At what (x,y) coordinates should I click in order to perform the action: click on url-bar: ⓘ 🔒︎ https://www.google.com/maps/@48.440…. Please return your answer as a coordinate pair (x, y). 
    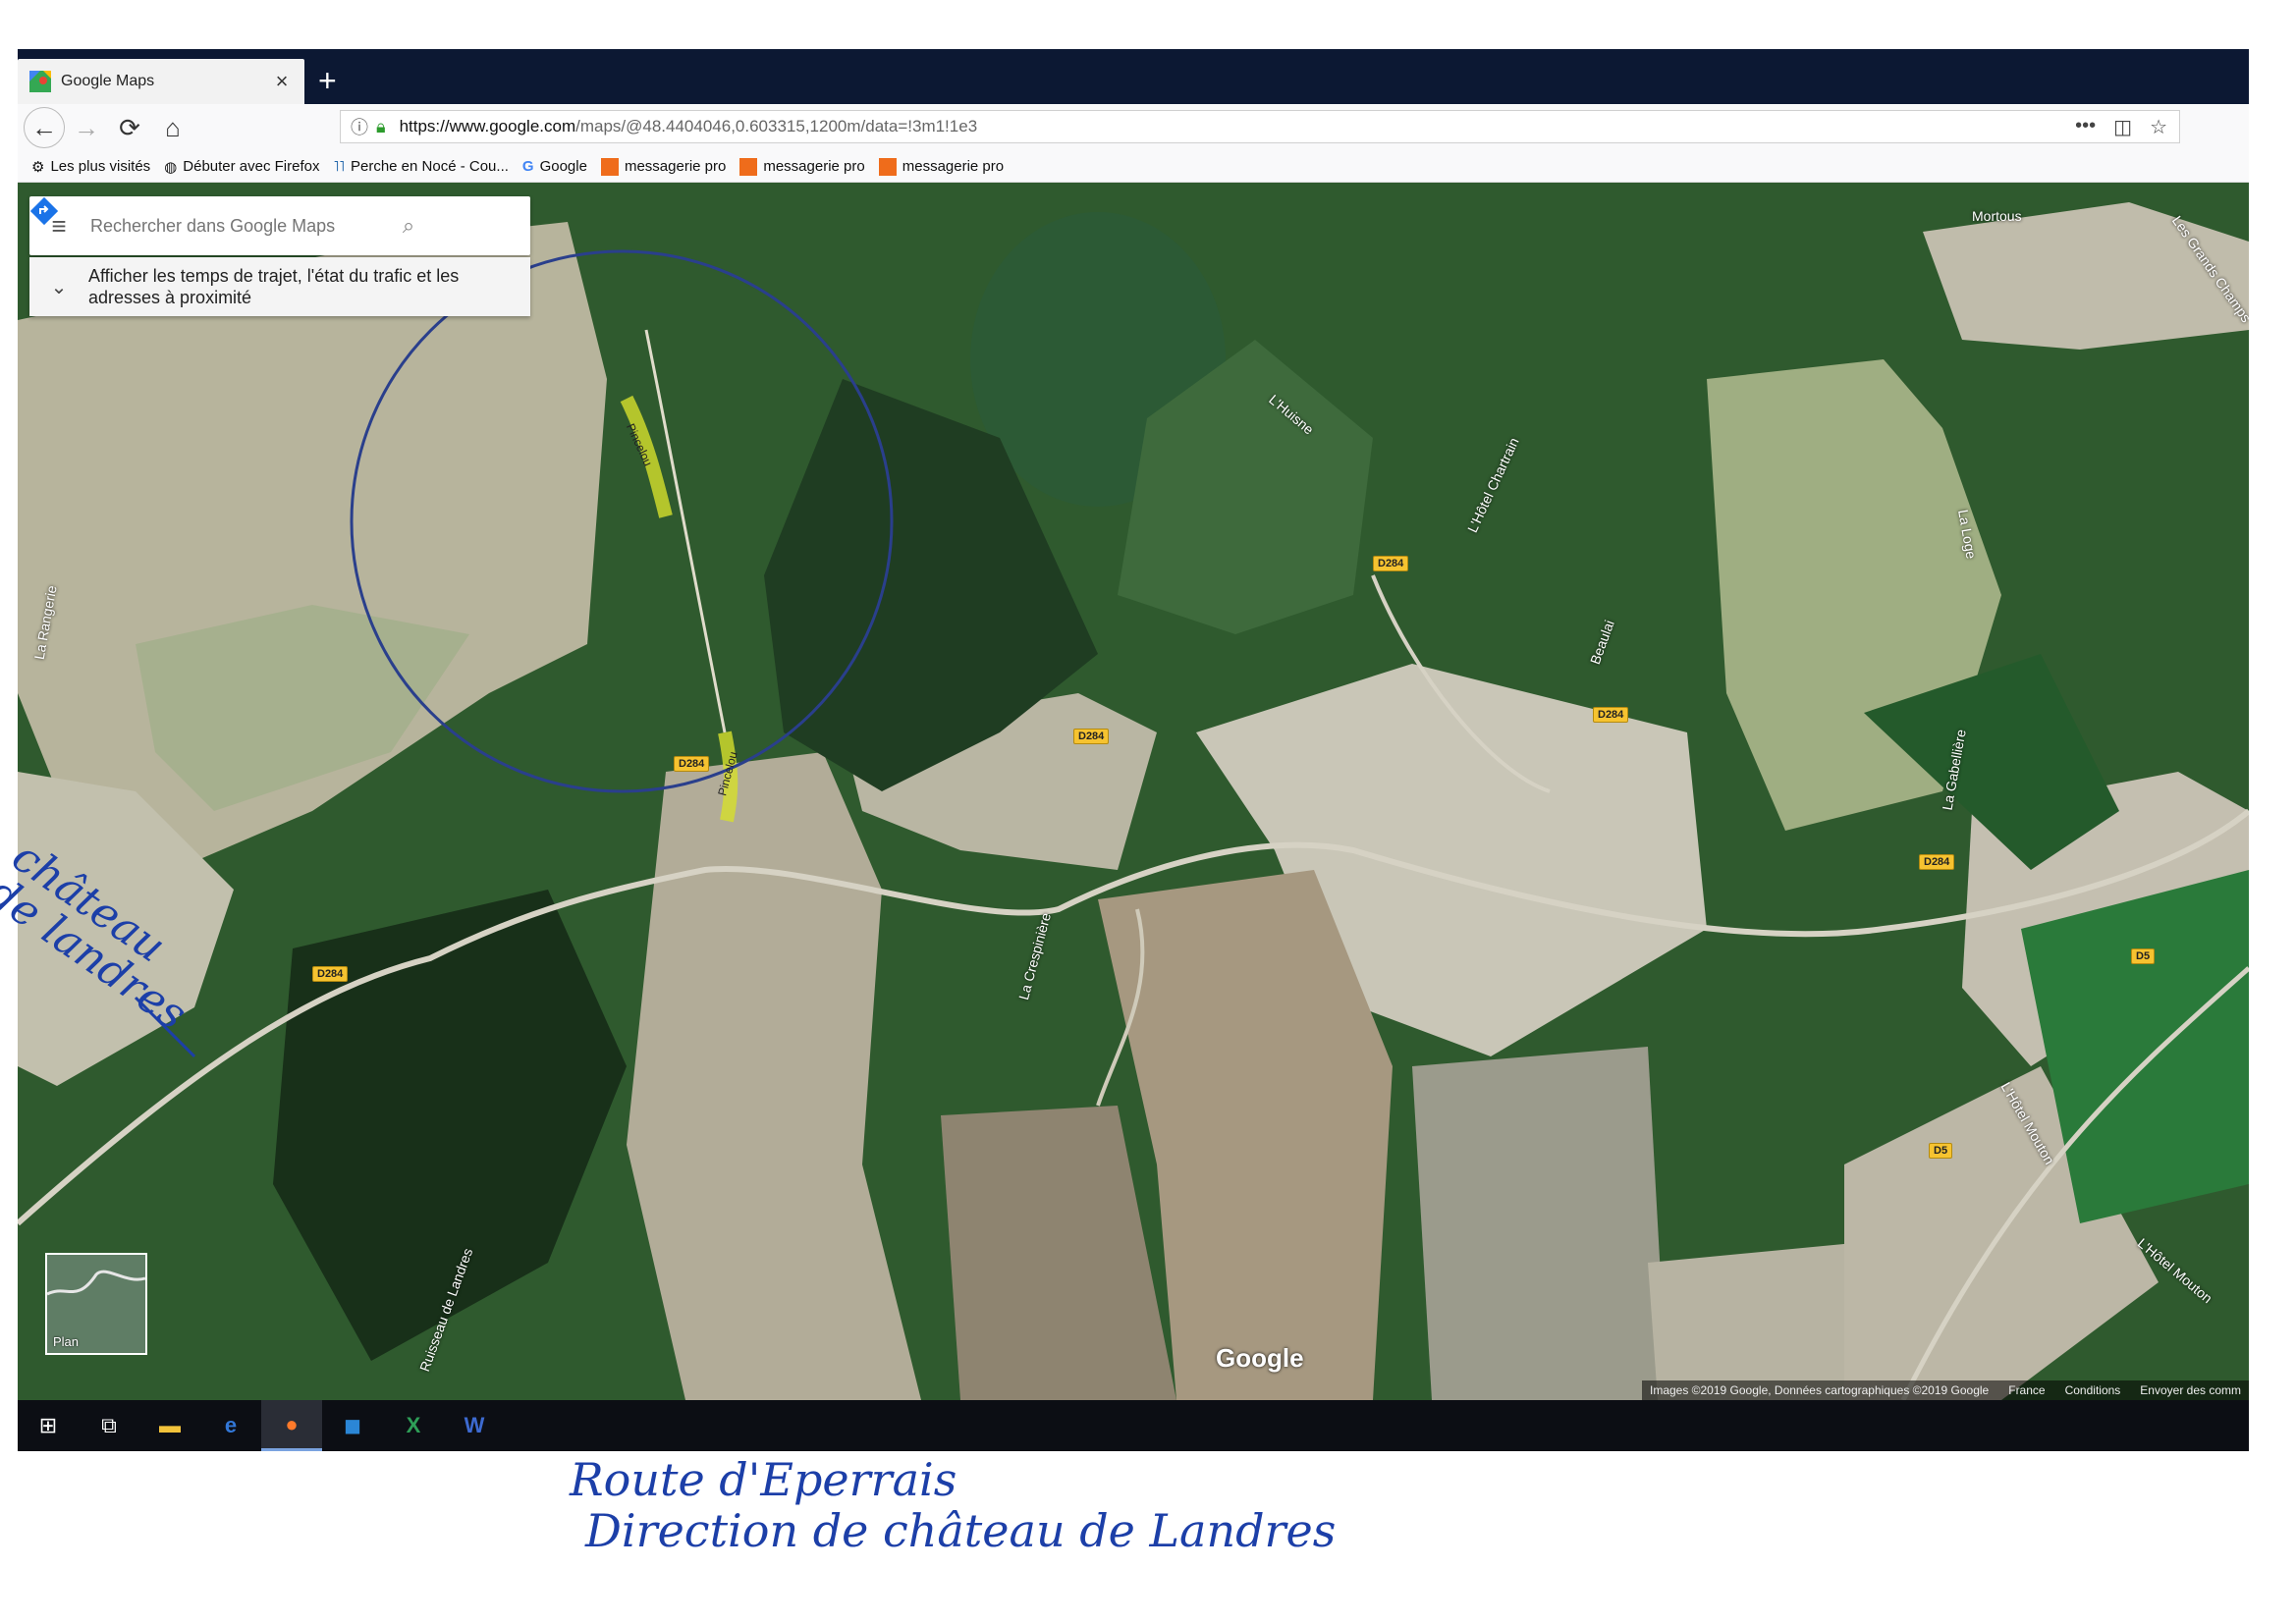
    Looking at the image, I should click on (1260, 126).